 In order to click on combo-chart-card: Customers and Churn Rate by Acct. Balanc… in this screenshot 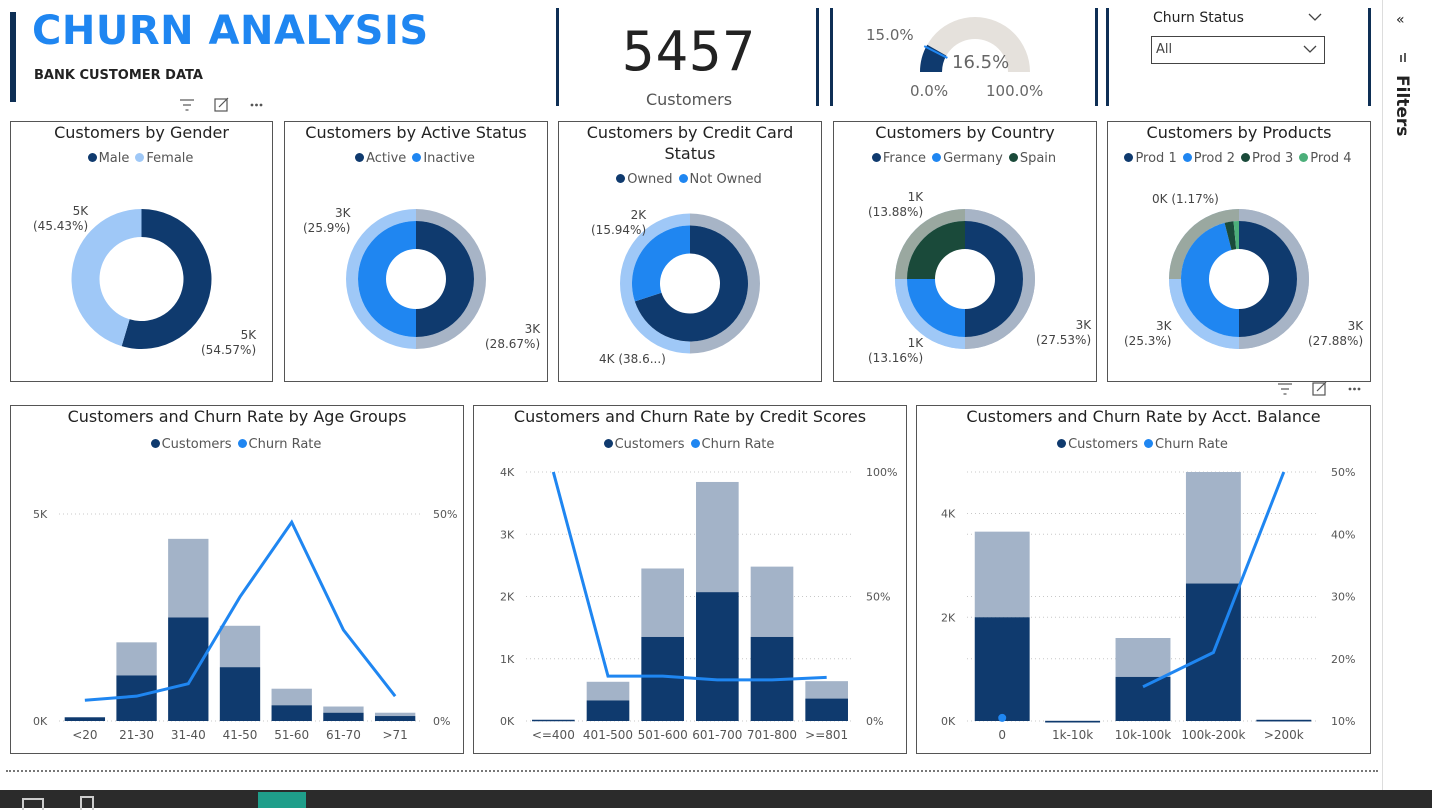, I will do `click(1143, 579)`.